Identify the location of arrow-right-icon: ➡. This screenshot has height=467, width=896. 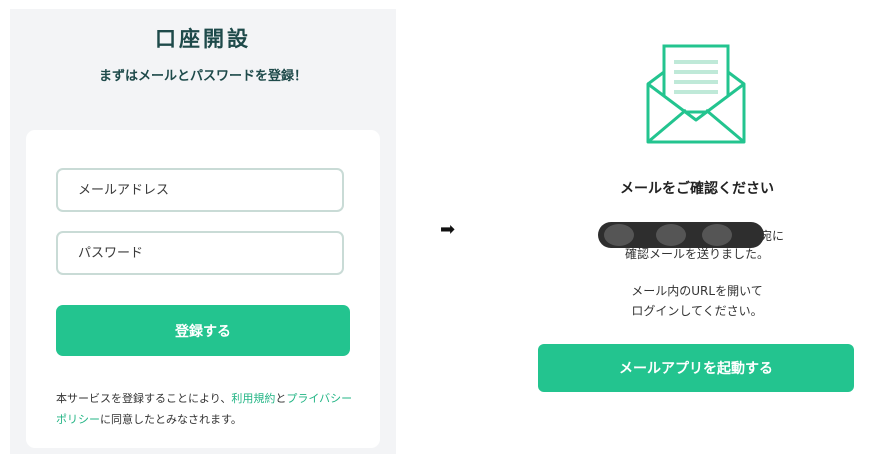
(448, 229).